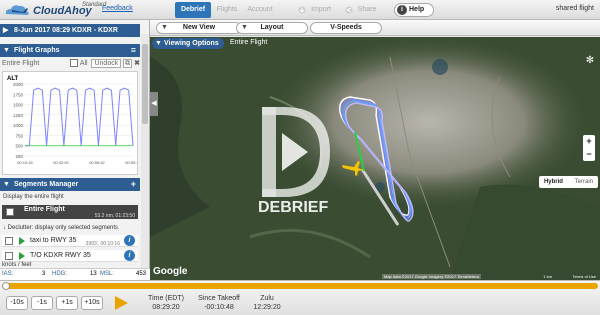  I want to click on entire-flight-button: Entire Flight 53.2 nm, 01:23:50, so click(70, 212).